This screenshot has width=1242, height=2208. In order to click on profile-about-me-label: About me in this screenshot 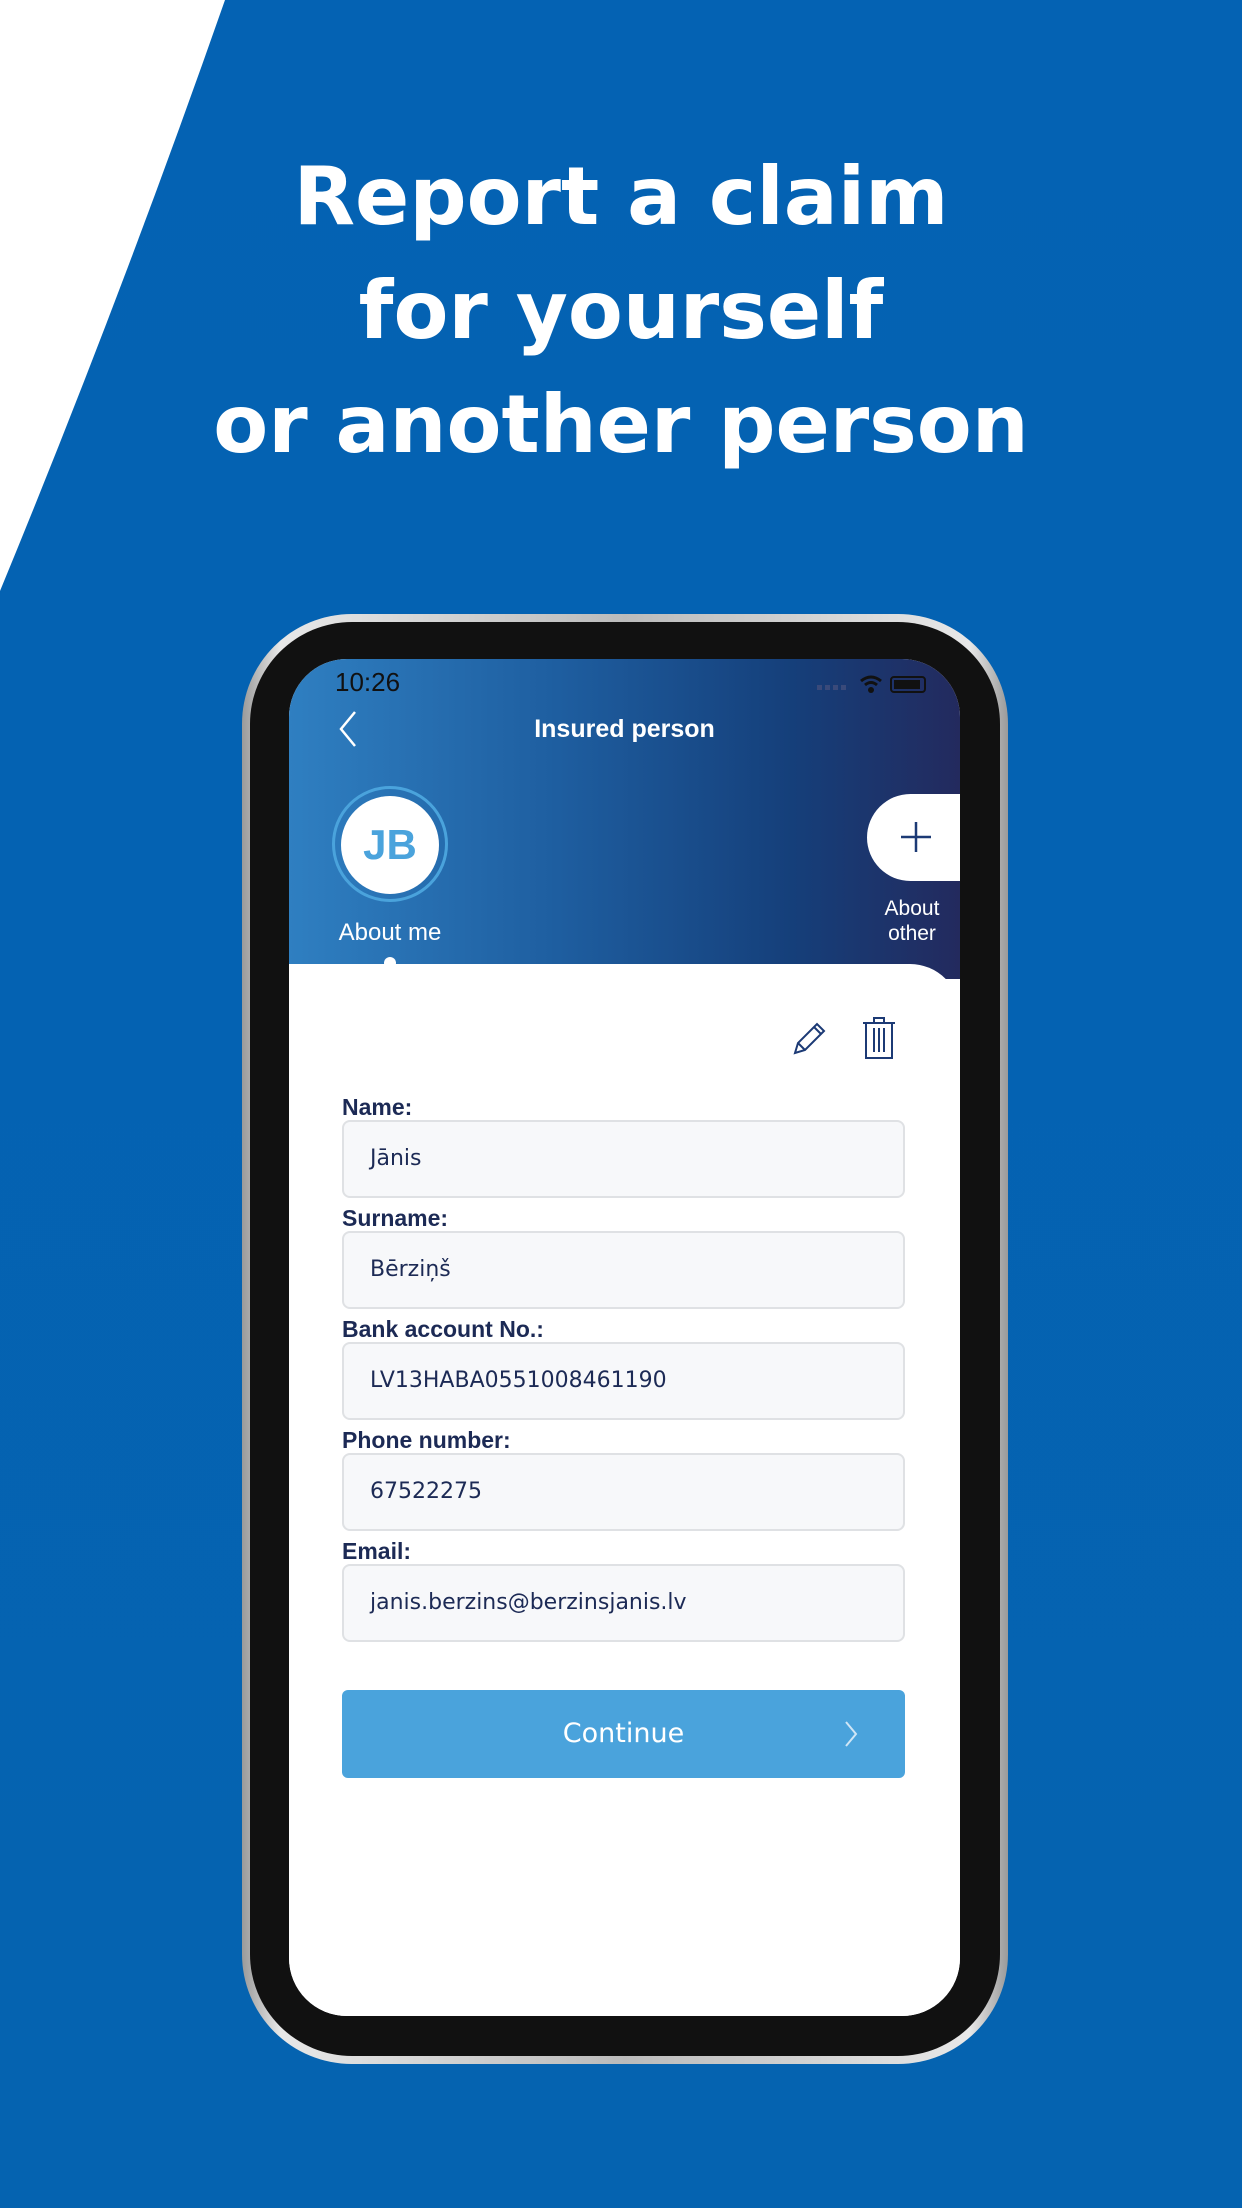, I will do `click(390, 933)`.